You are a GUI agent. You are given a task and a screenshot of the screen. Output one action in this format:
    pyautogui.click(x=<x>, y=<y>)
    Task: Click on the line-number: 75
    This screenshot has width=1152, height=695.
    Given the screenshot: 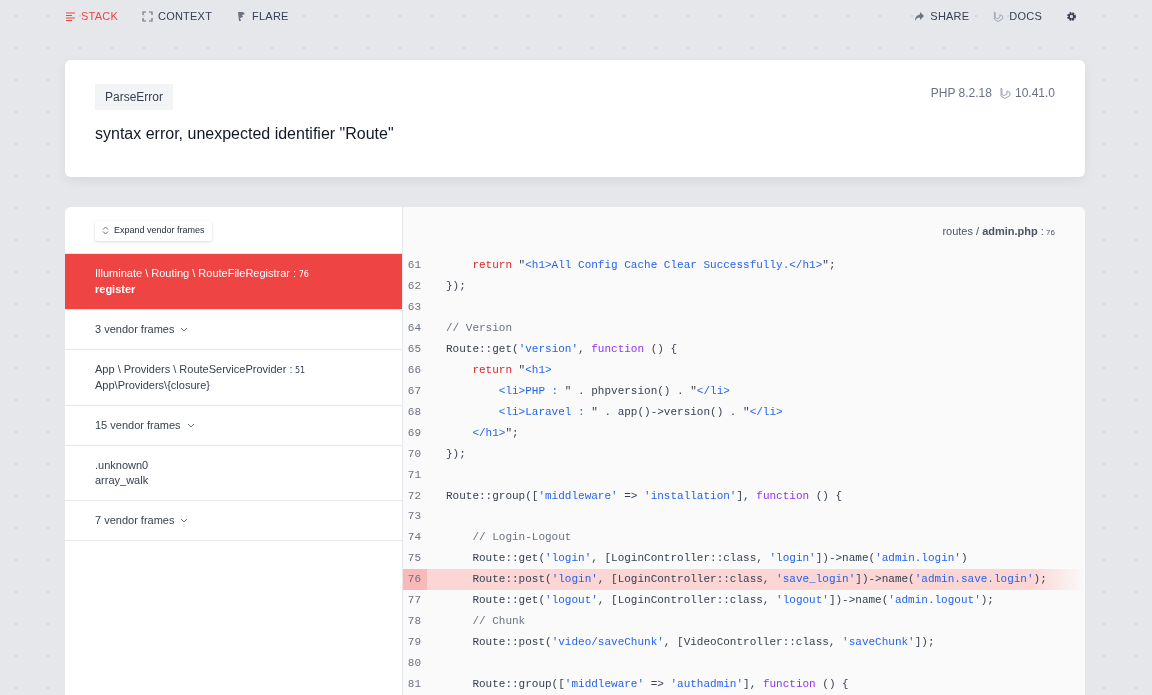 What is the action you would take?
    pyautogui.click(x=414, y=559)
    